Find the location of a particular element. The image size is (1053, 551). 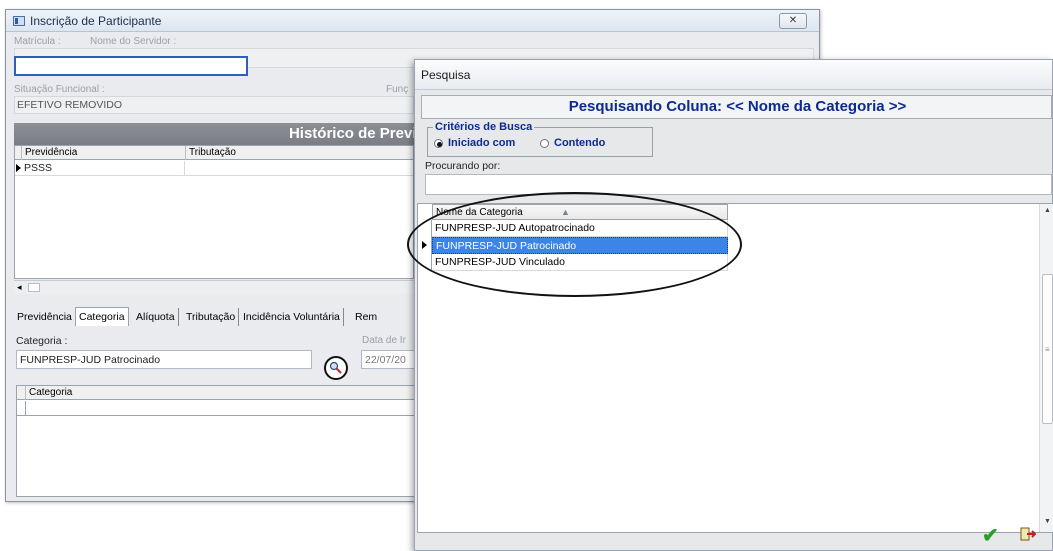

categoria-grid: Categoria is located at coordinates (218, 441).